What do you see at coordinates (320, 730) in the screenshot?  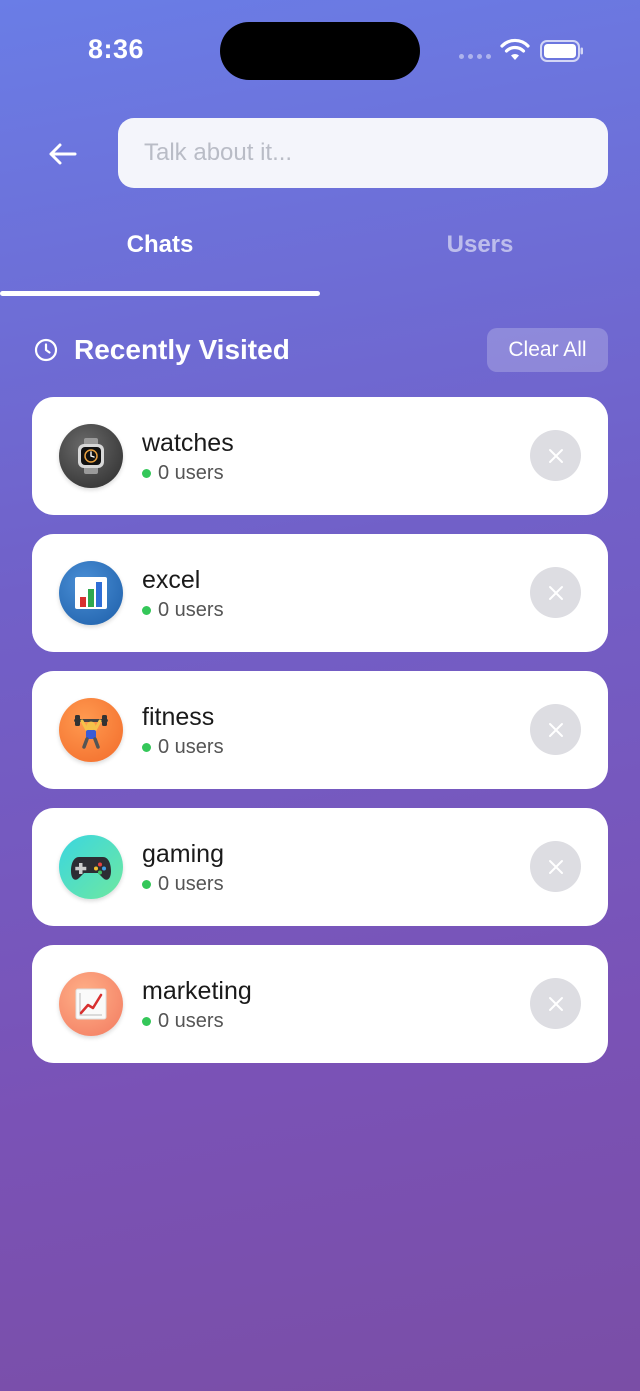 I see `list-item: fitness 0 users` at bounding box center [320, 730].